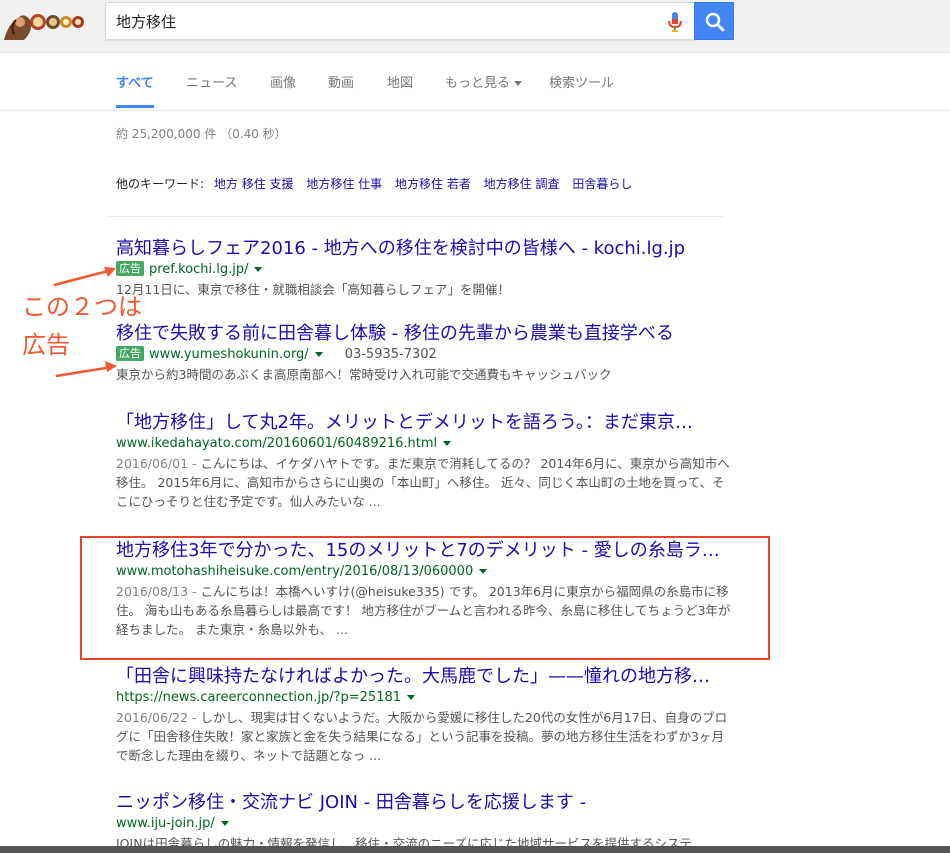  Describe the element at coordinates (426, 334) in the screenshot. I see `result-title-link: 移住で失敗する前に田舎暮し体験 - 移住の先輩から農業も直接学べる` at that location.